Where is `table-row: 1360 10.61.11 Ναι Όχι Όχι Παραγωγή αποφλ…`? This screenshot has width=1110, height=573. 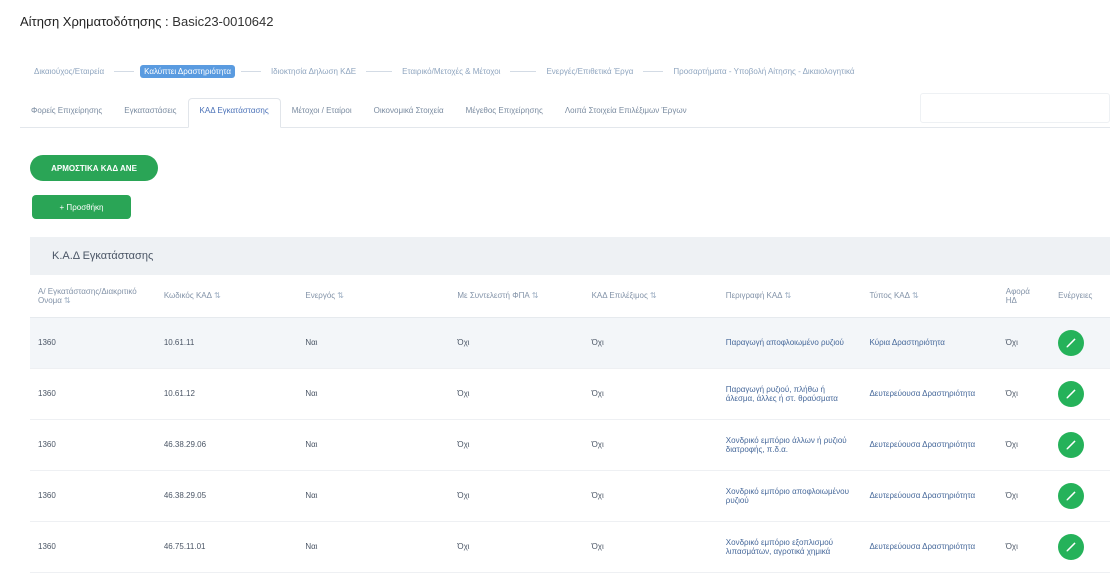
table-row: 1360 10.61.11 Ναι Όχι Όχι Παραγωγή αποφλ… is located at coordinates (570, 343).